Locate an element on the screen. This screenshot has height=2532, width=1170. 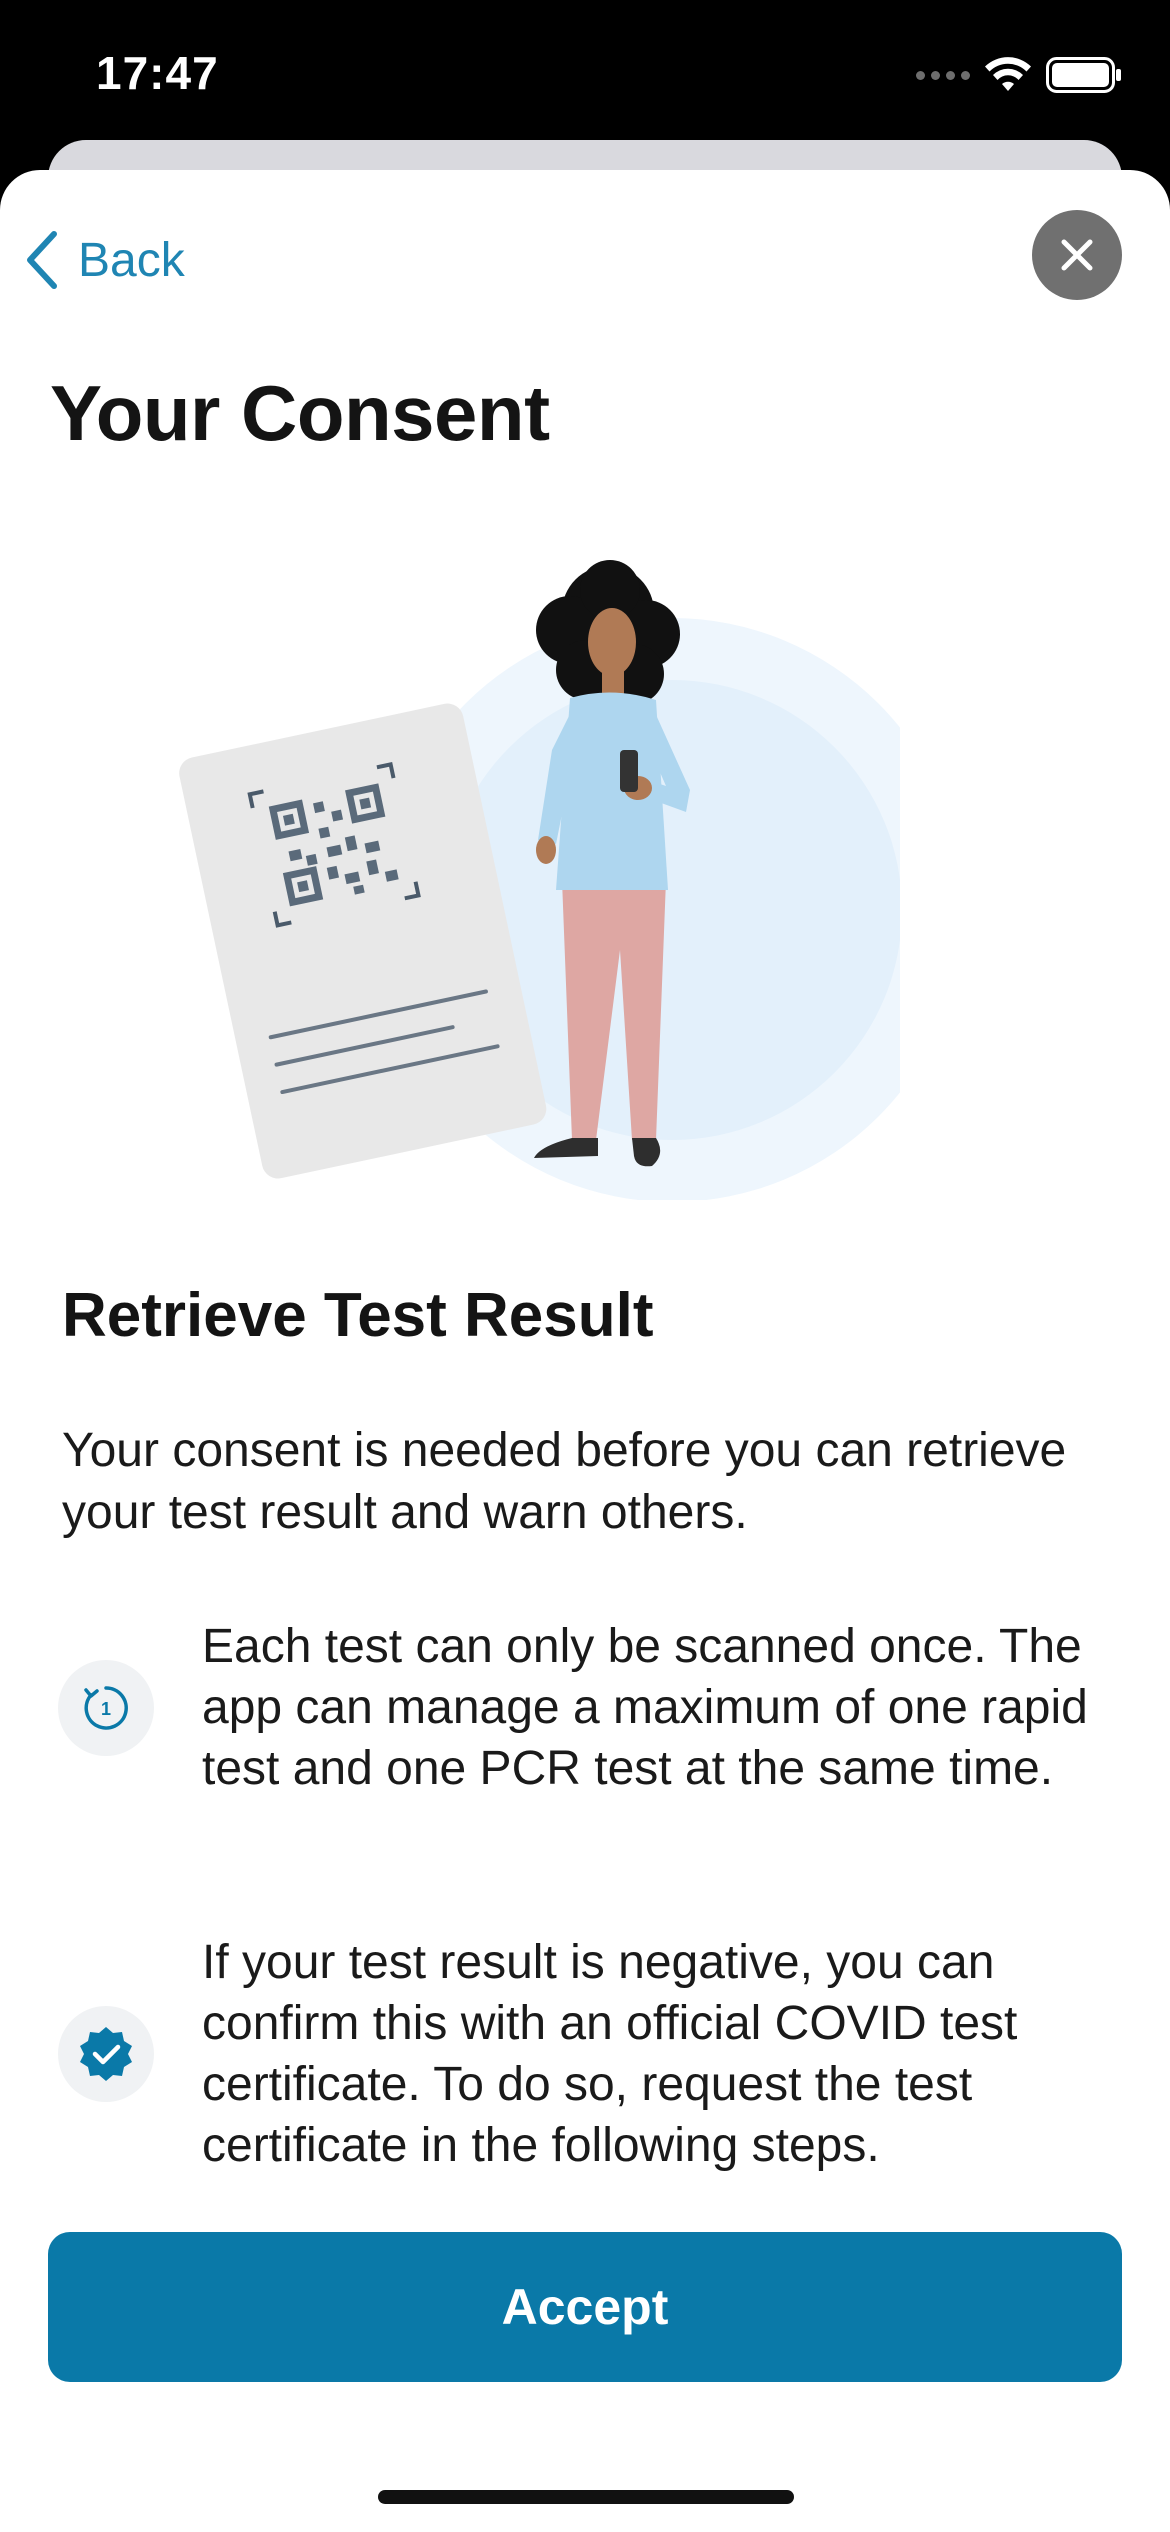
close-icon is located at coordinates (1077, 255).